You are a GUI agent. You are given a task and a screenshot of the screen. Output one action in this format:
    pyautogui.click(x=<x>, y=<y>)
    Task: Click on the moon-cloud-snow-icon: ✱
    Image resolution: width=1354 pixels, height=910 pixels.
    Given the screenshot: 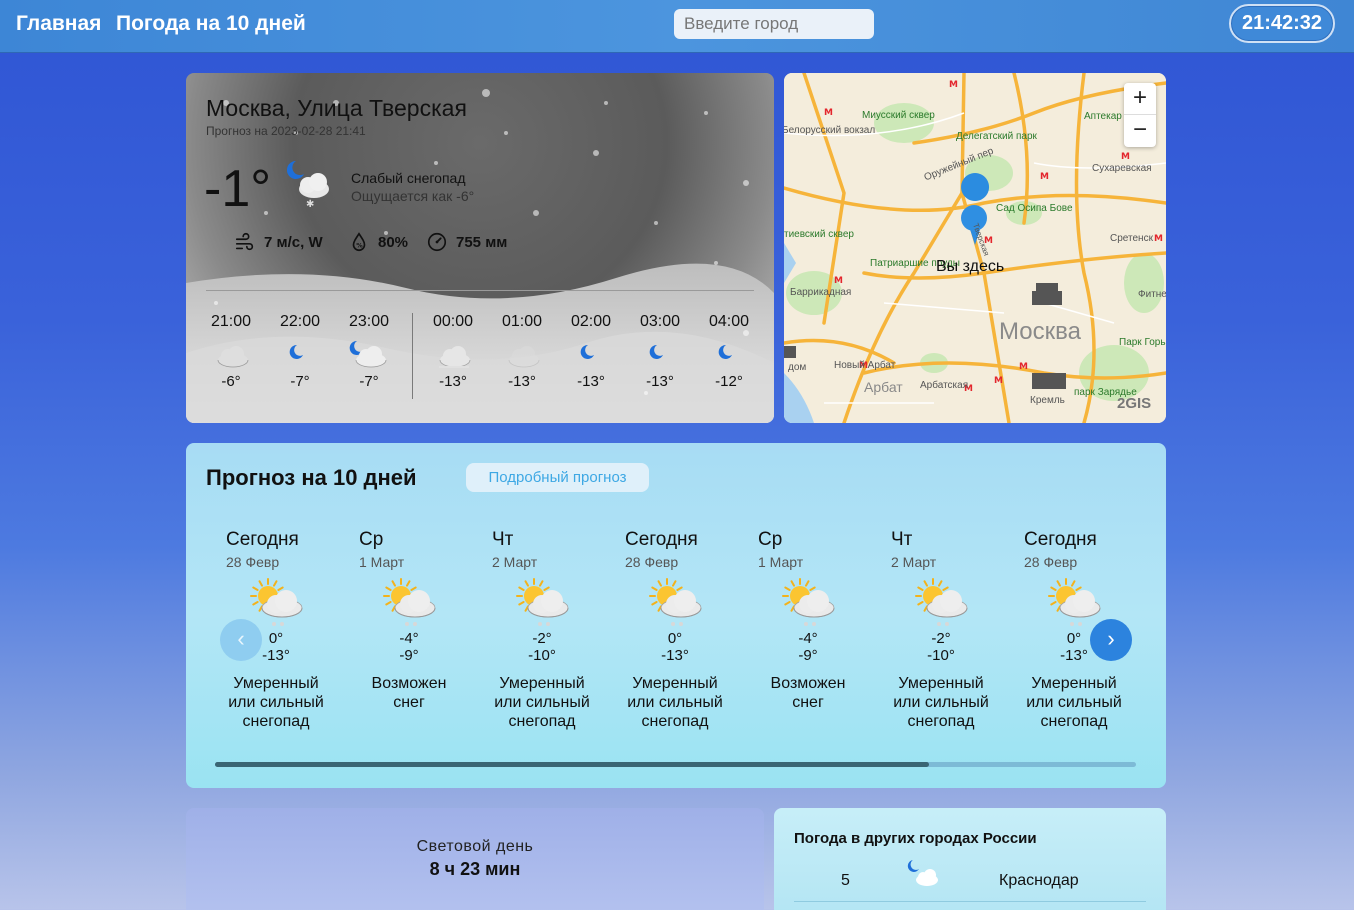 What is the action you would take?
    pyautogui.click(x=307, y=184)
    